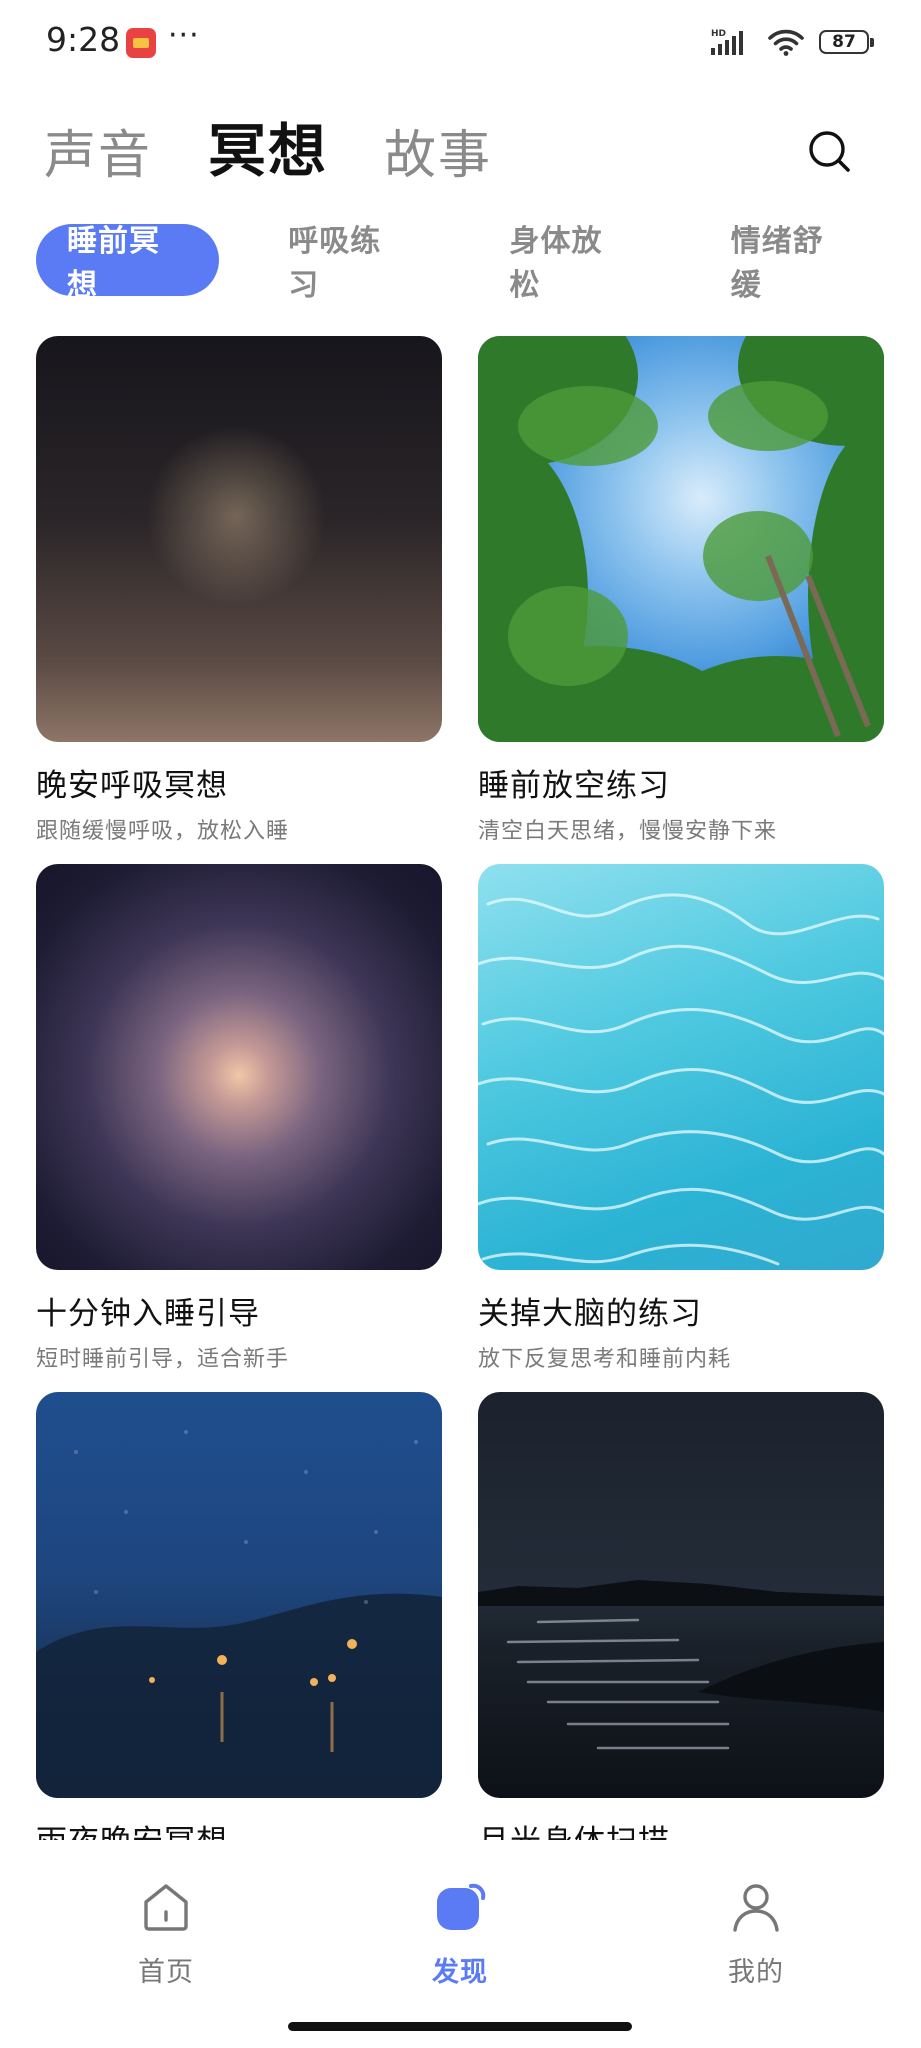  I want to click on status-bar: 9:28 ··· HD 87, so click(460, 43).